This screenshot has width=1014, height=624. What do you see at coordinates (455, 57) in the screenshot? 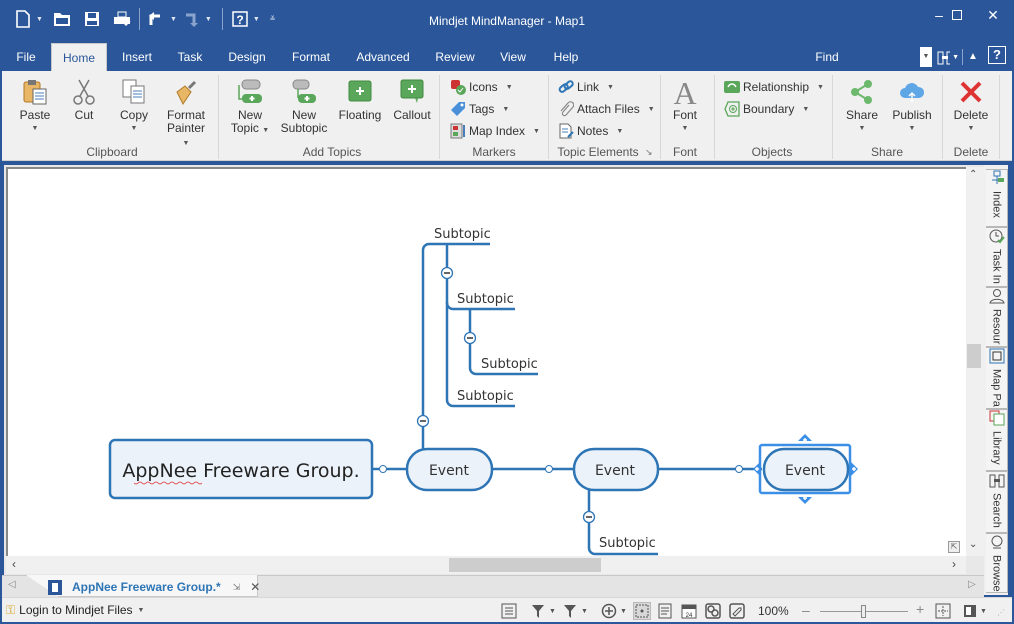
I see `tab-review: Review` at bounding box center [455, 57].